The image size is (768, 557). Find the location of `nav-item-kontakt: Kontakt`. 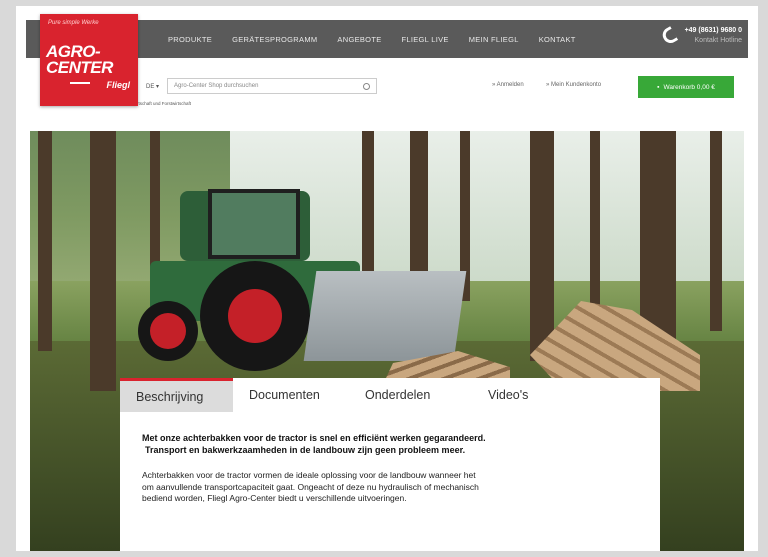

nav-item-kontakt: Kontakt is located at coordinates (557, 39).